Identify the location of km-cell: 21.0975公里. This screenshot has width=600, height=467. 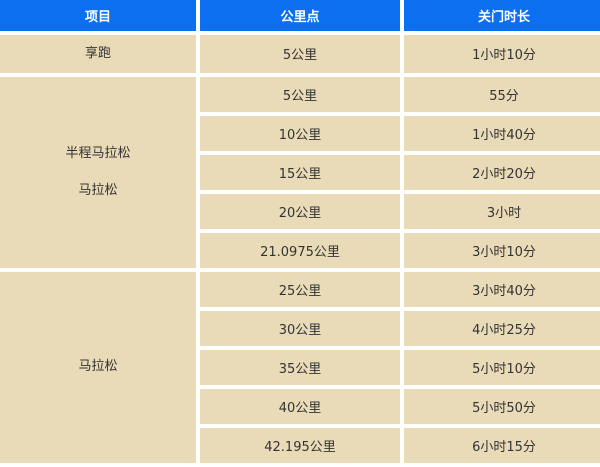
(300, 250).